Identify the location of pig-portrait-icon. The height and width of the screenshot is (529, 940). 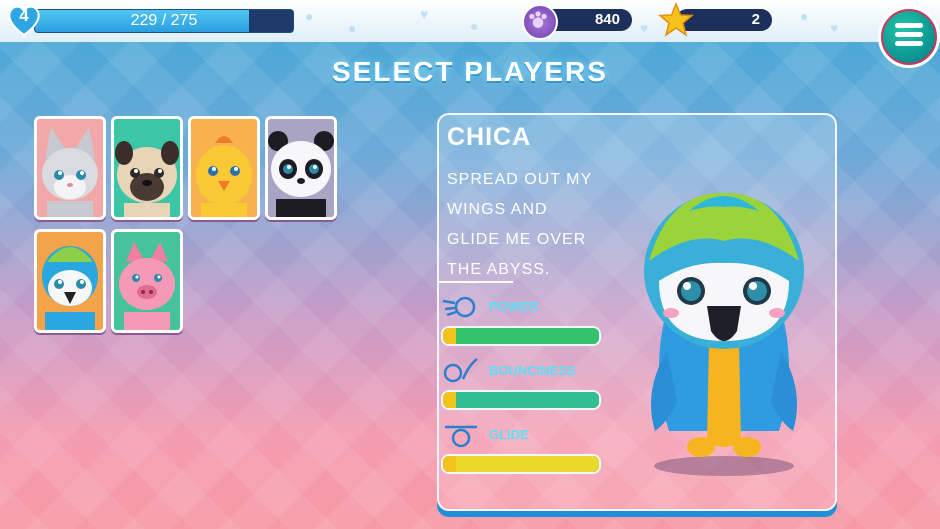
(147, 281).